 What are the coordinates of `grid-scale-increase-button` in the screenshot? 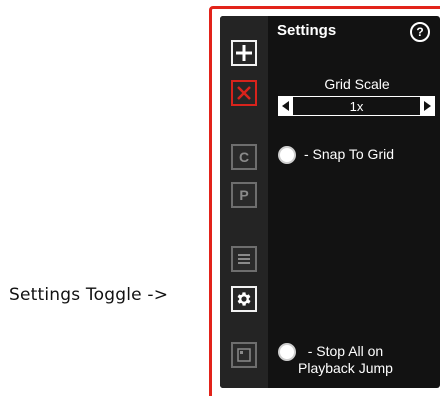 It's located at (427, 106).